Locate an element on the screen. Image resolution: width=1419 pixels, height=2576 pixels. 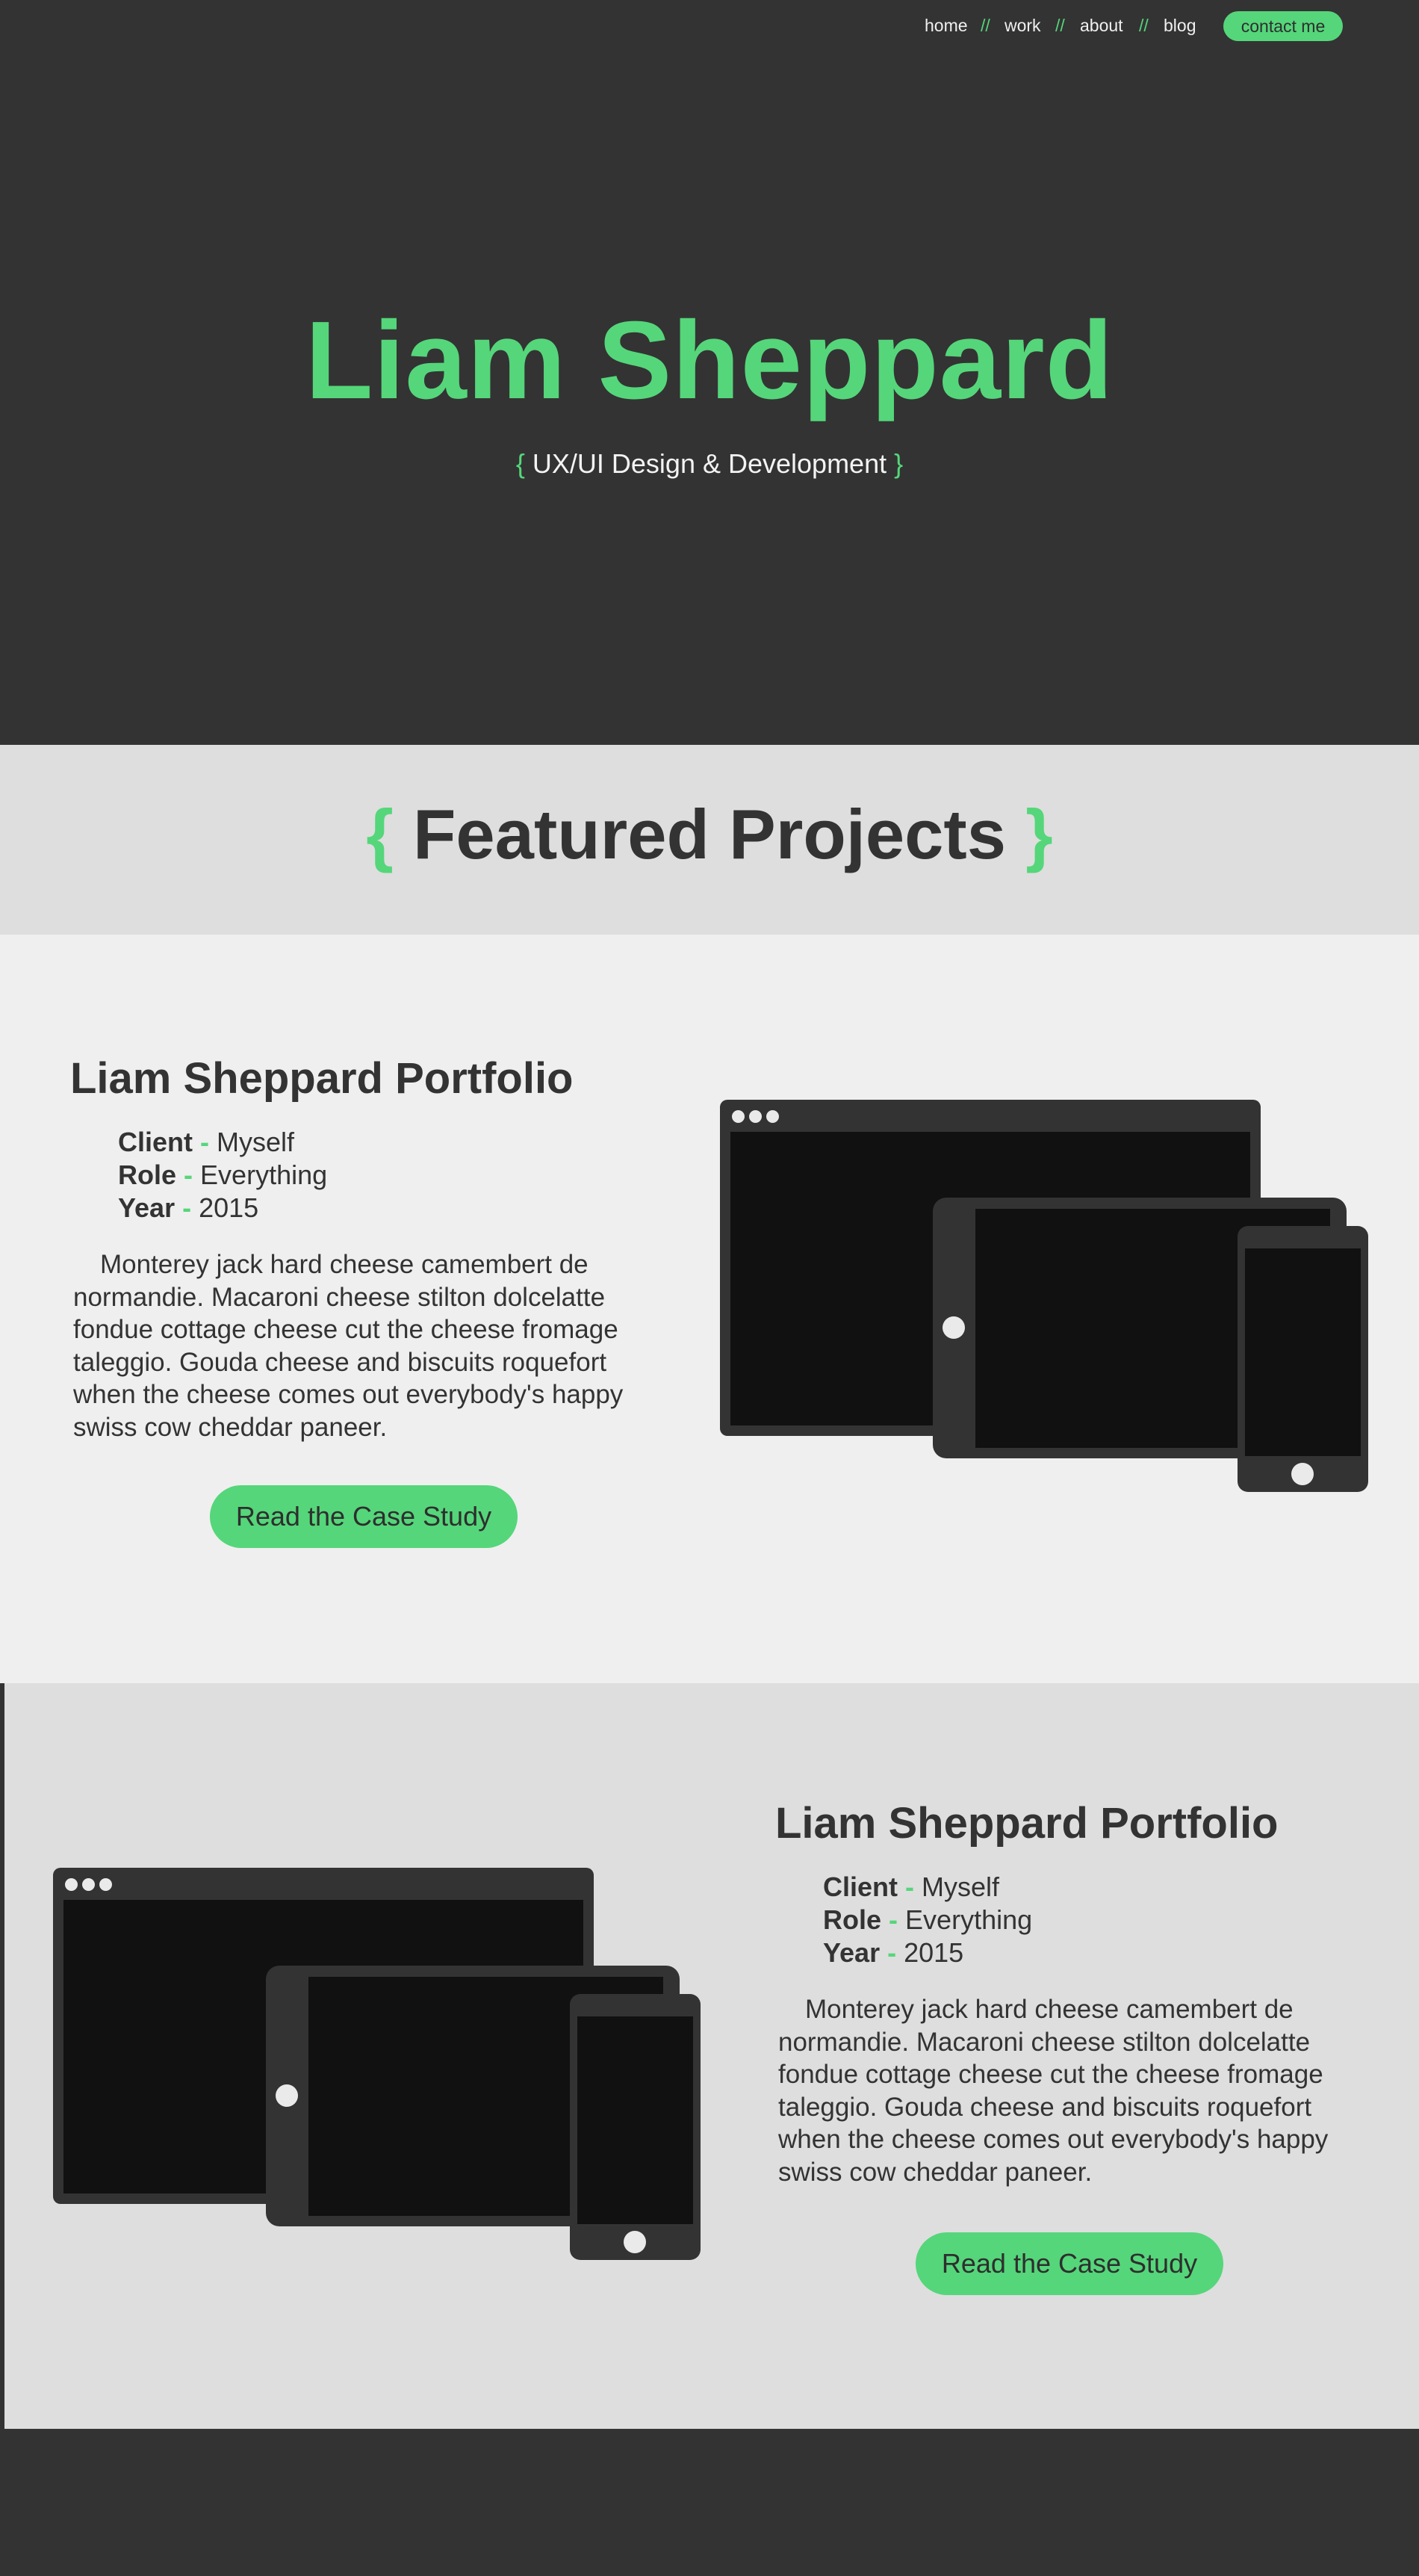
hero-subtitle: { UX/UI Design & Development } is located at coordinates (709, 464).